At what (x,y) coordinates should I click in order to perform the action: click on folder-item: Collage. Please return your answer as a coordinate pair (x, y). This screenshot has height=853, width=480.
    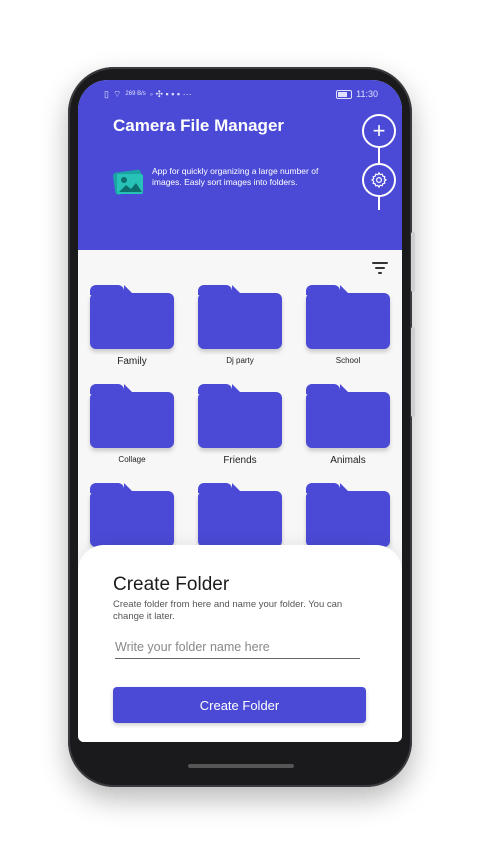
    Looking at the image, I should click on (132, 425).